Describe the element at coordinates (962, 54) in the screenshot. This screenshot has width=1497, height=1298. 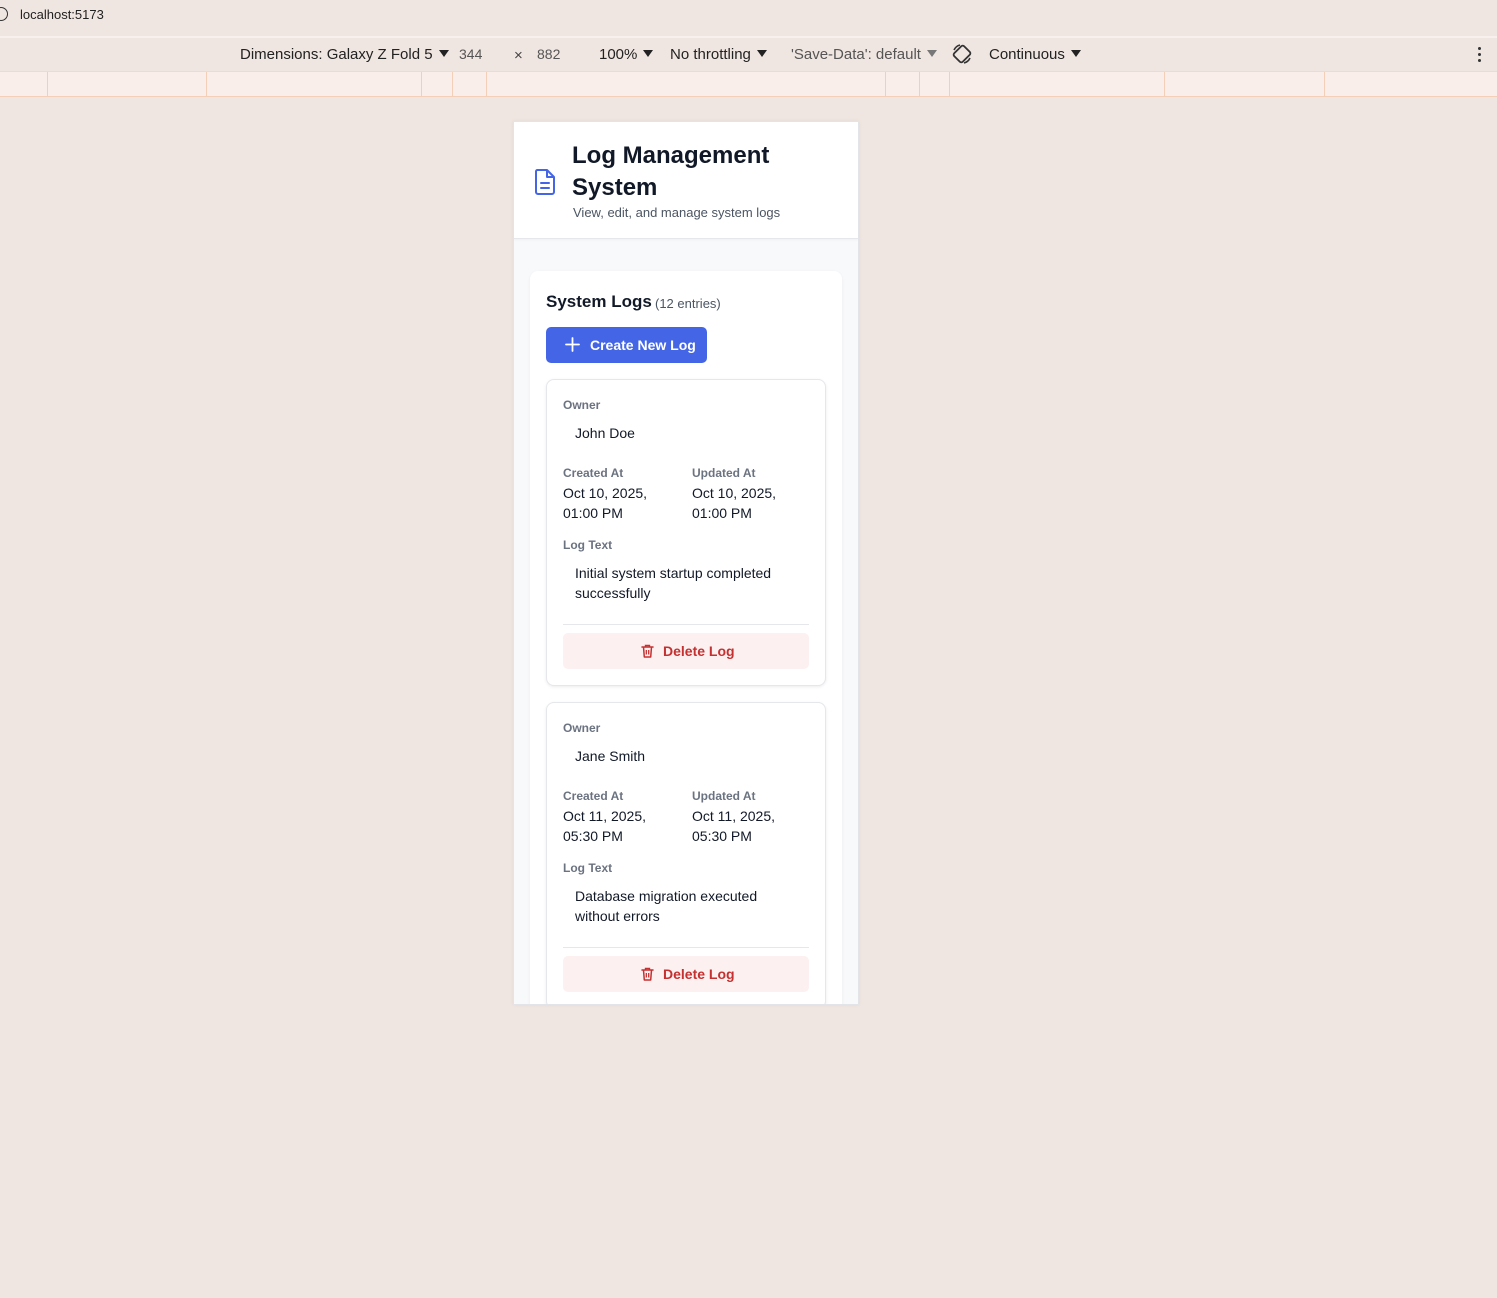
I see `rotate-icon` at that location.